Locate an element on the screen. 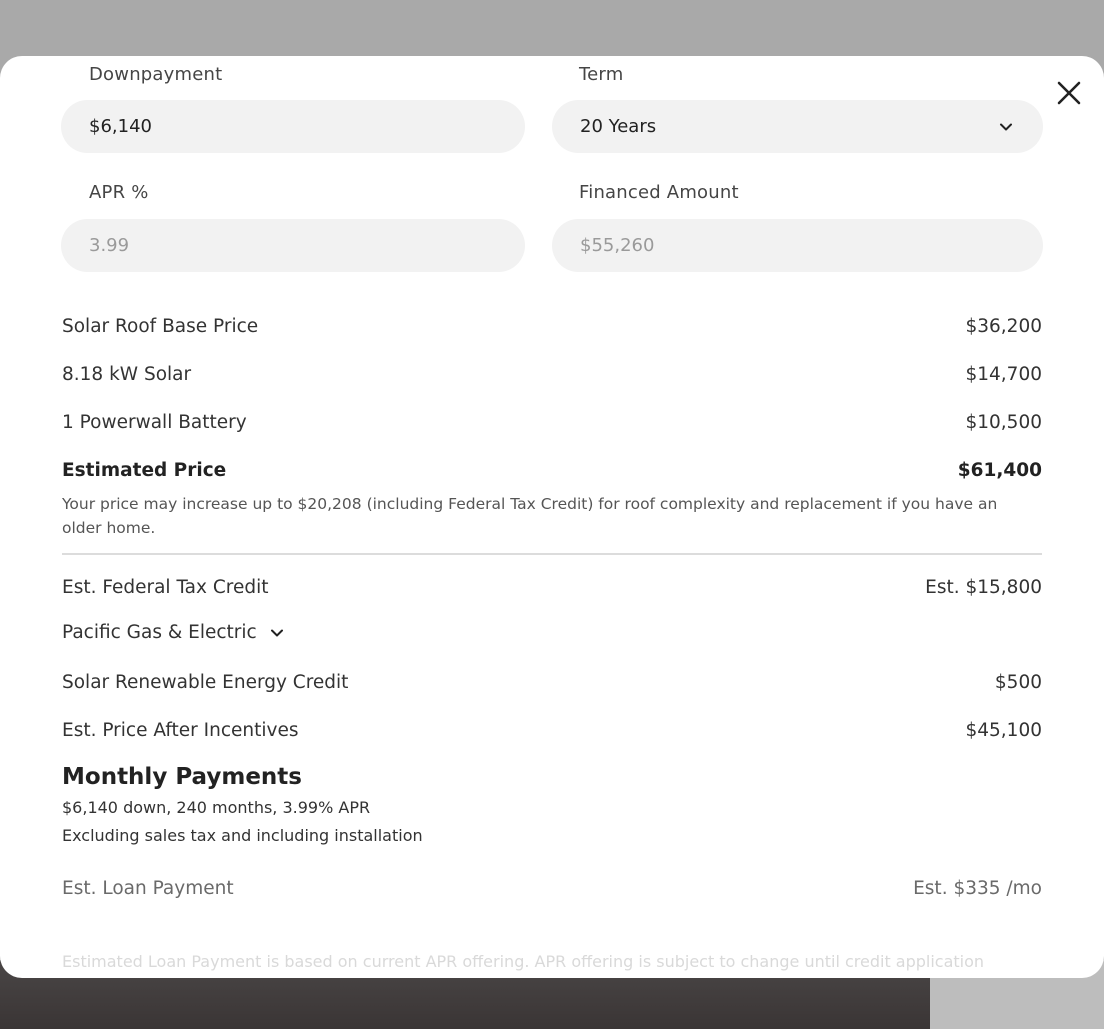  price-row-base: Solar Roof Base Price $36,200 is located at coordinates (552, 326).